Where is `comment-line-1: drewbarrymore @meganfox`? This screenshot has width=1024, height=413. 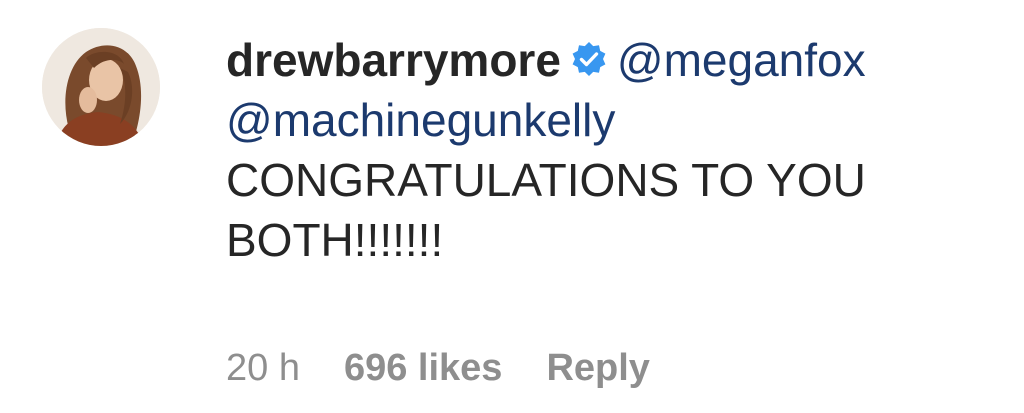 comment-line-1: drewbarrymore @meganfox is located at coordinates (616, 60).